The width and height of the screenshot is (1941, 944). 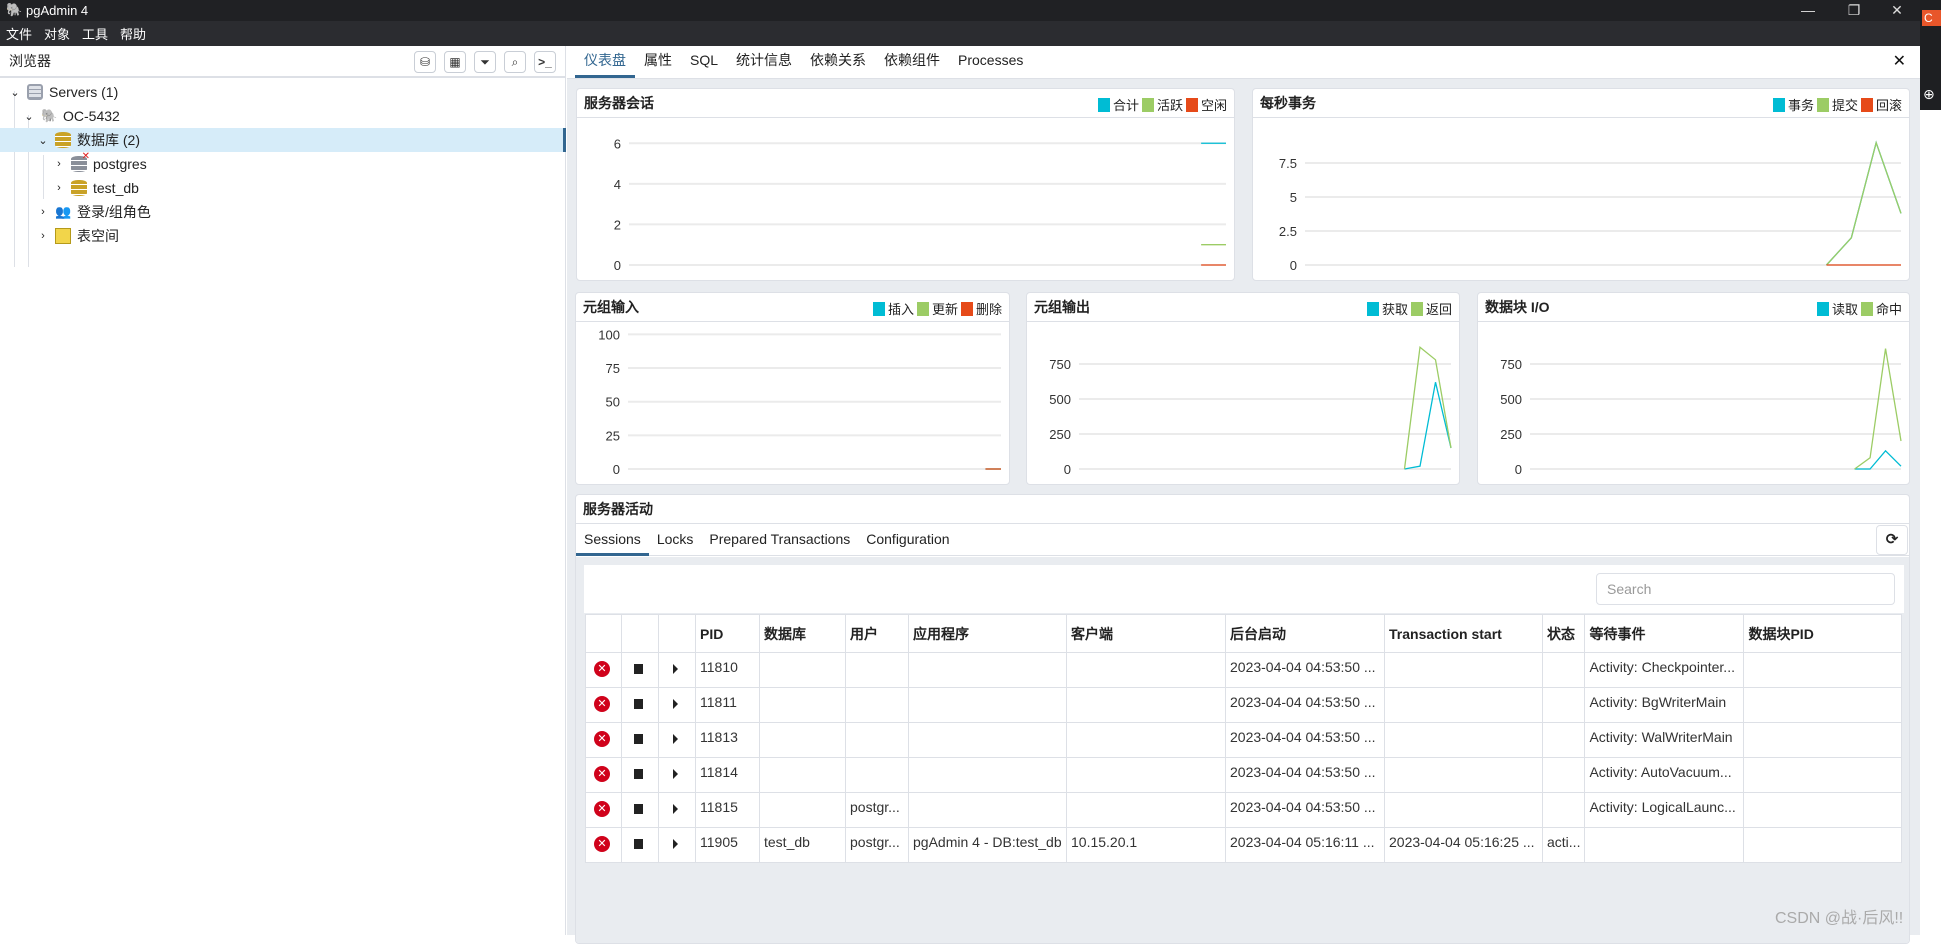 I want to click on tab-statistics: 统计信息, so click(x=764, y=62).